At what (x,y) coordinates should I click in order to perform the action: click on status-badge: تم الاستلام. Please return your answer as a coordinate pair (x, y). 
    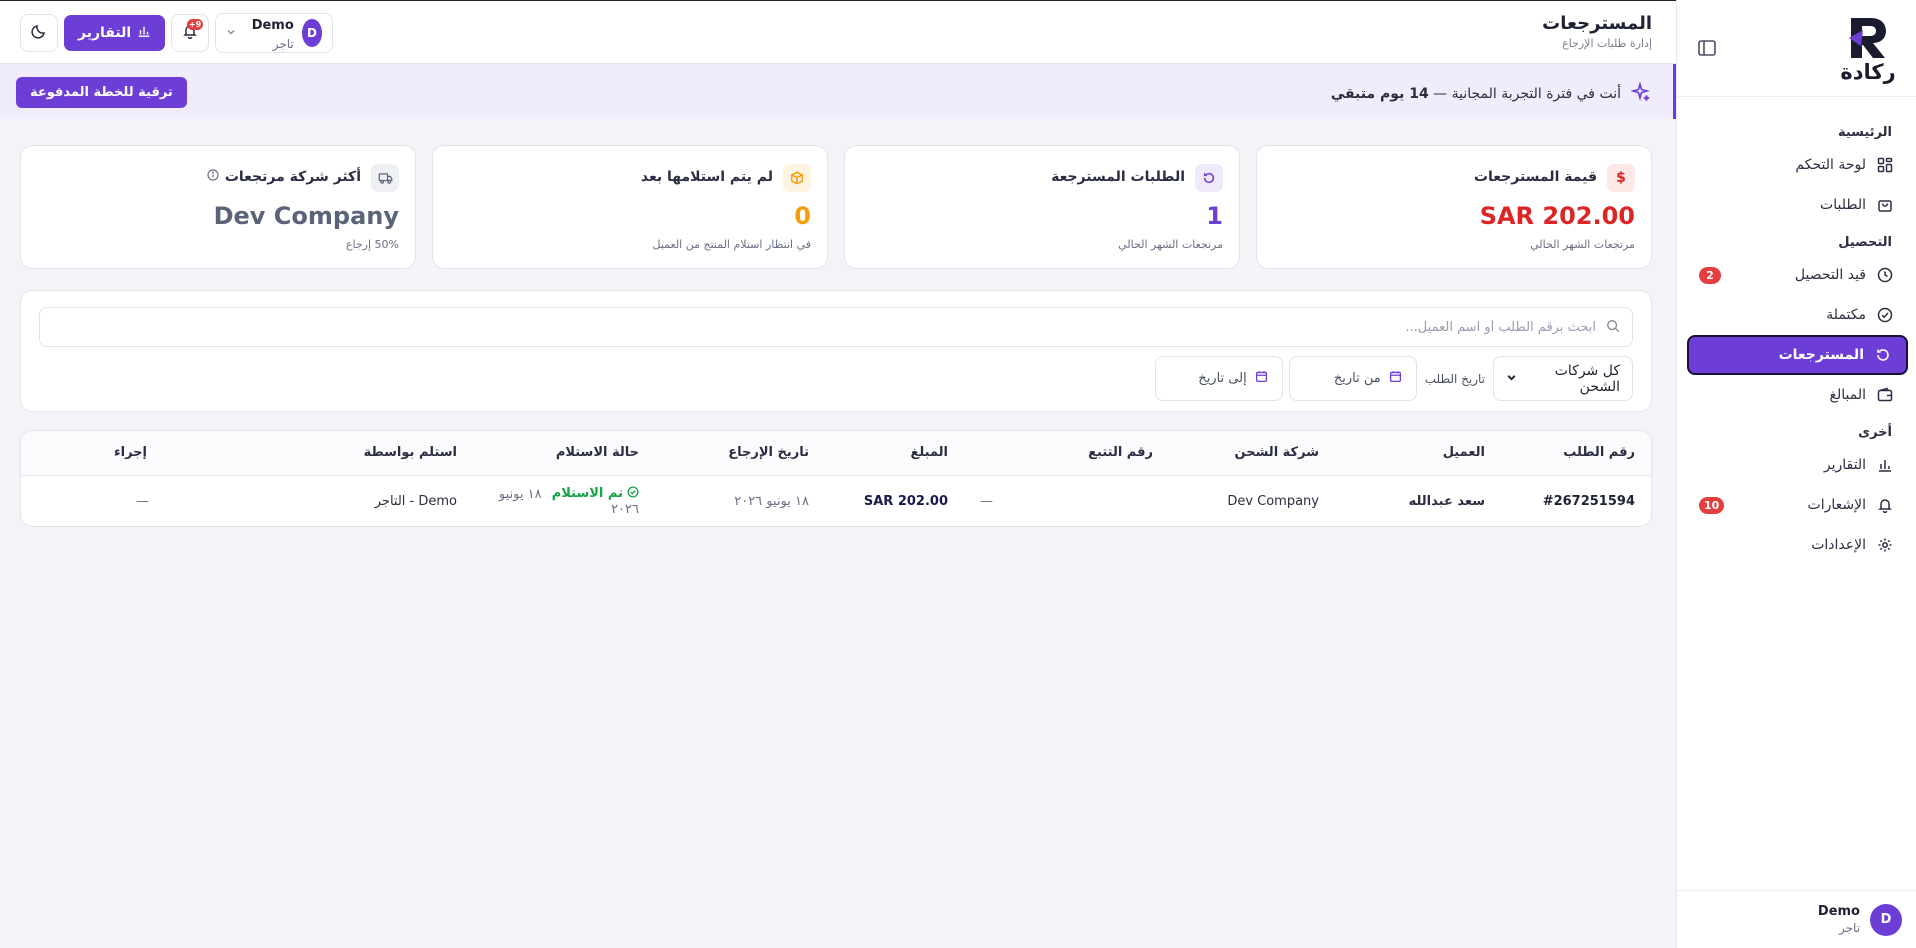
    Looking at the image, I should click on (595, 494).